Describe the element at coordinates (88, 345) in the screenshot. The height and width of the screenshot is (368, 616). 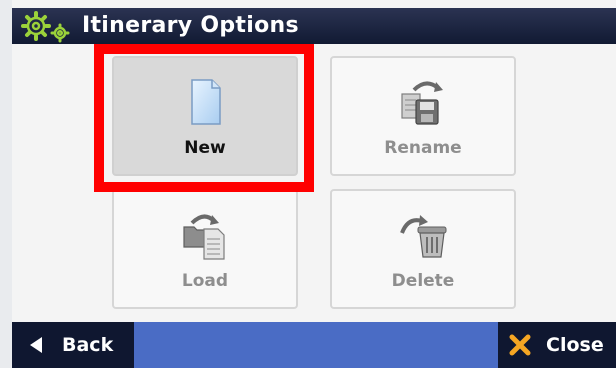
I see `back-label: Back` at that location.